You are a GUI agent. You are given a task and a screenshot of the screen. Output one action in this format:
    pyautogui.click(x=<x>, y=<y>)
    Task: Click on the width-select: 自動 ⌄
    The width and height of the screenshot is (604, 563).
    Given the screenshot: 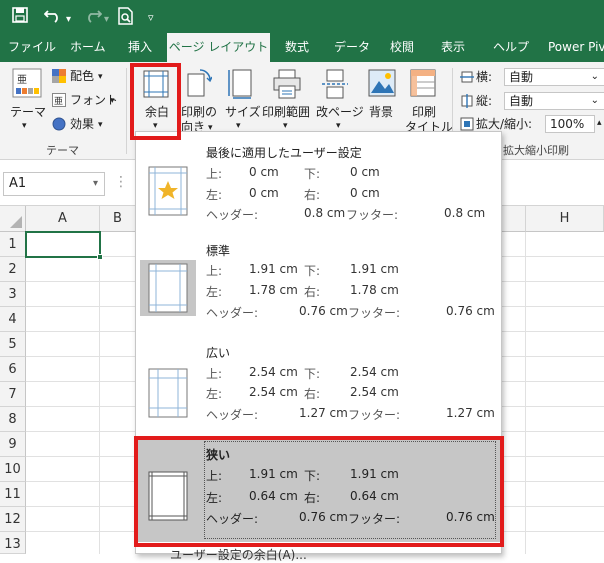 What is the action you would take?
    pyautogui.click(x=554, y=77)
    